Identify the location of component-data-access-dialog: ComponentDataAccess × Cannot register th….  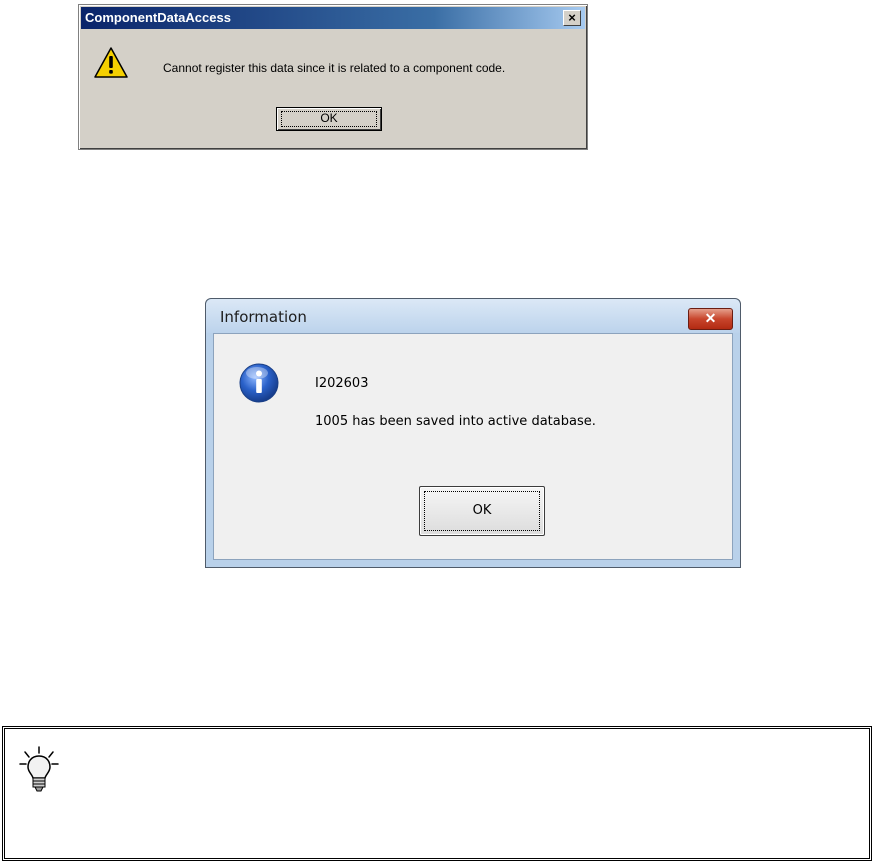
(333, 77).